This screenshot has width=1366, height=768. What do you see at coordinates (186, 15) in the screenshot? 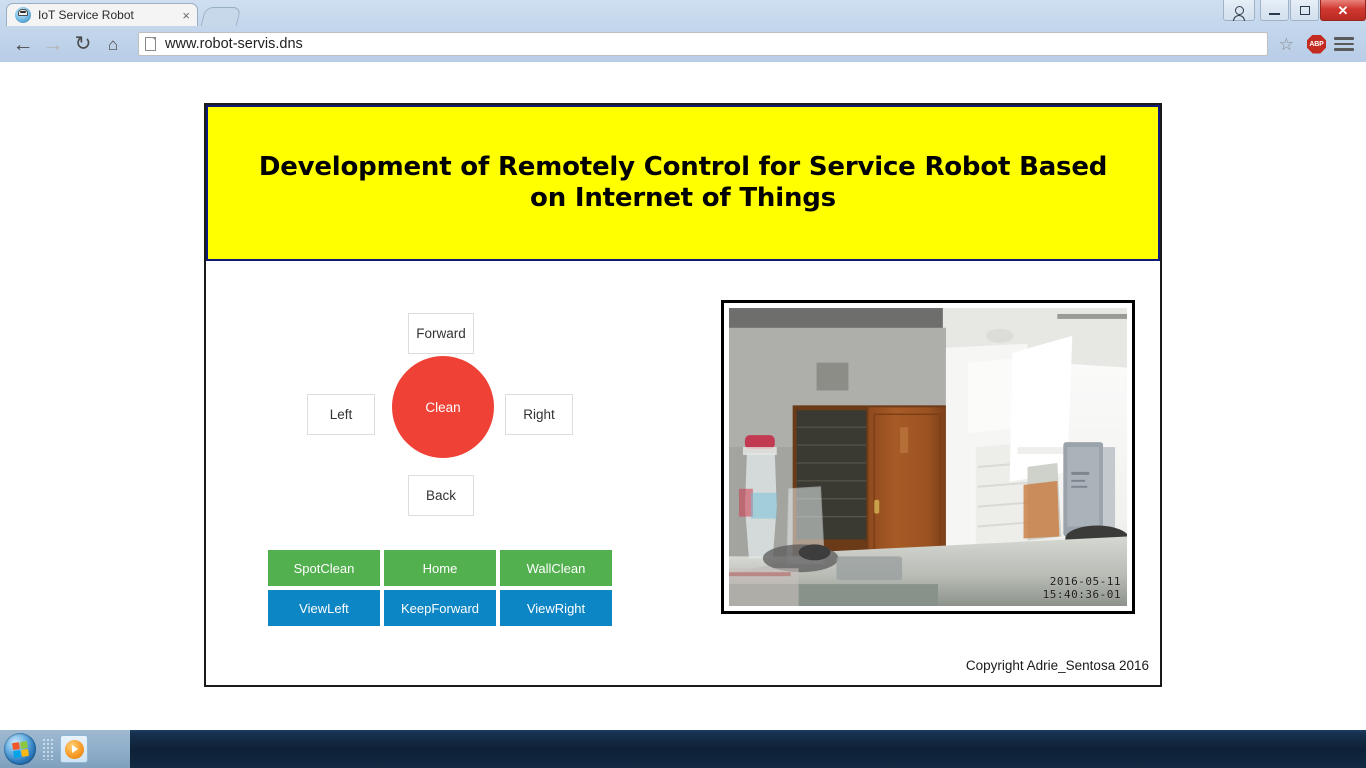
I see `close-icon: ×` at bounding box center [186, 15].